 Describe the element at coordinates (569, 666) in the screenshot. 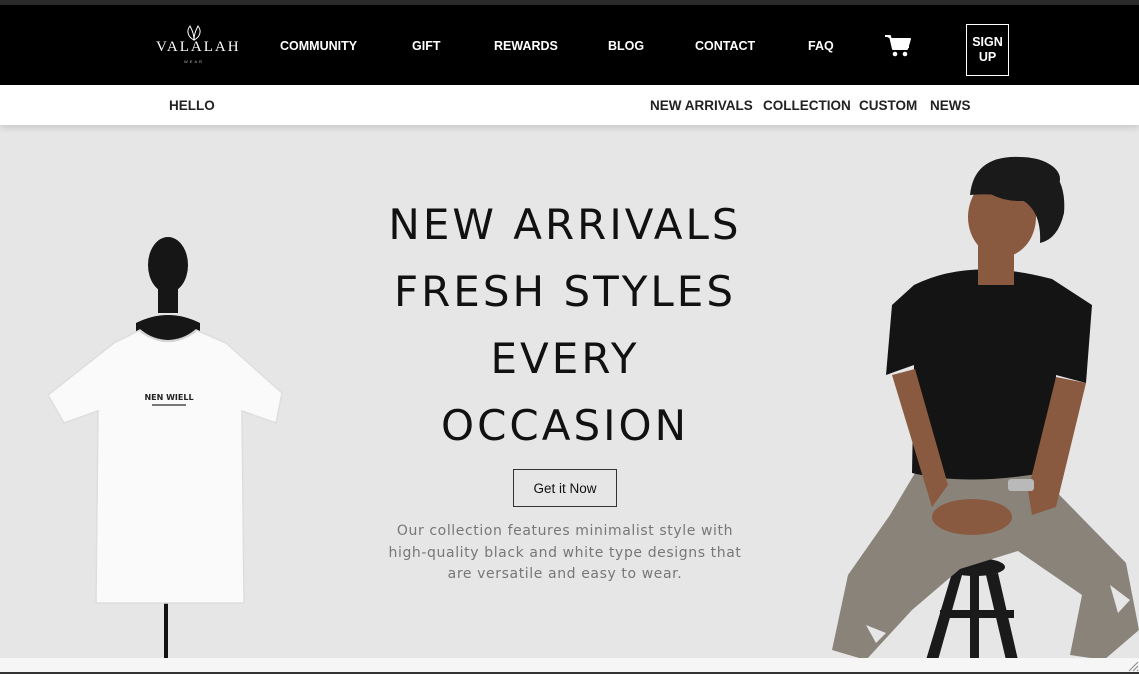

I see `bottom-strip` at that location.